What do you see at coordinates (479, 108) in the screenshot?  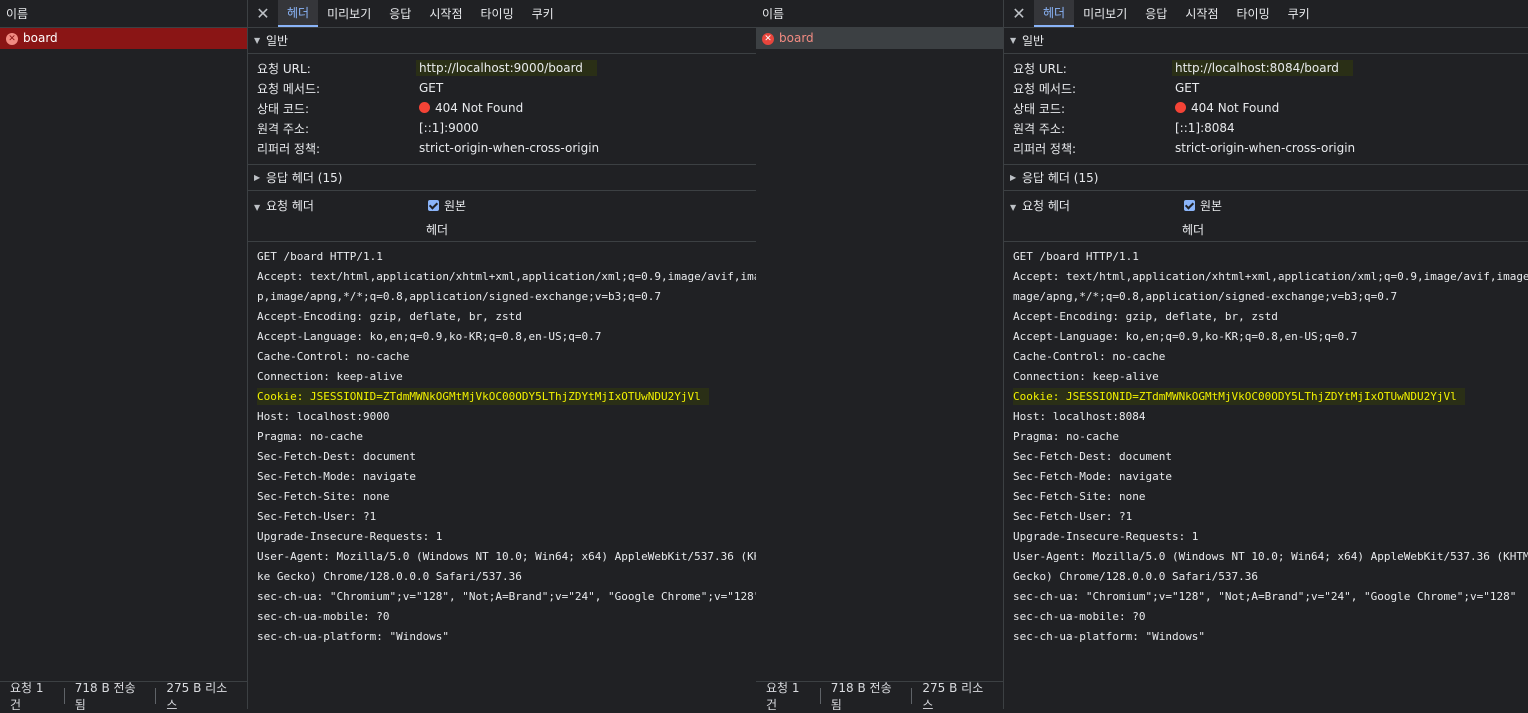 I see `status-code-value: 404 Not Found` at bounding box center [479, 108].